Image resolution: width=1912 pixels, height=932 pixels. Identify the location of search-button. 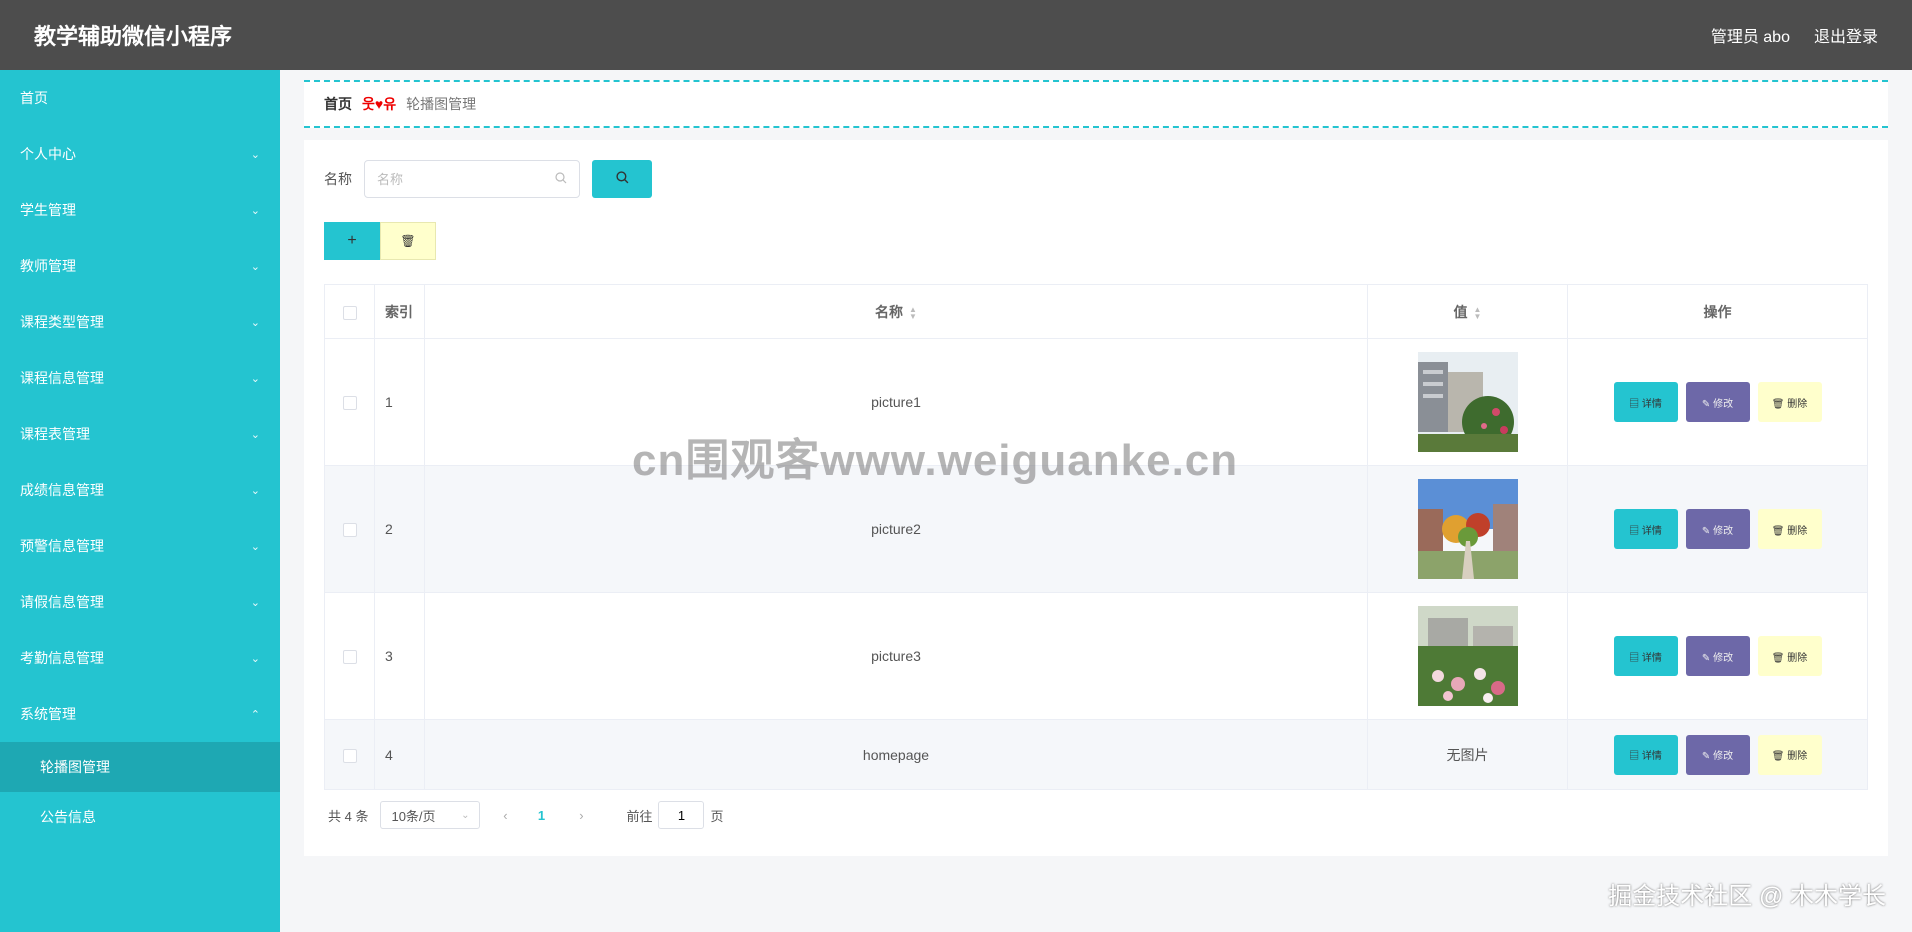
(622, 179).